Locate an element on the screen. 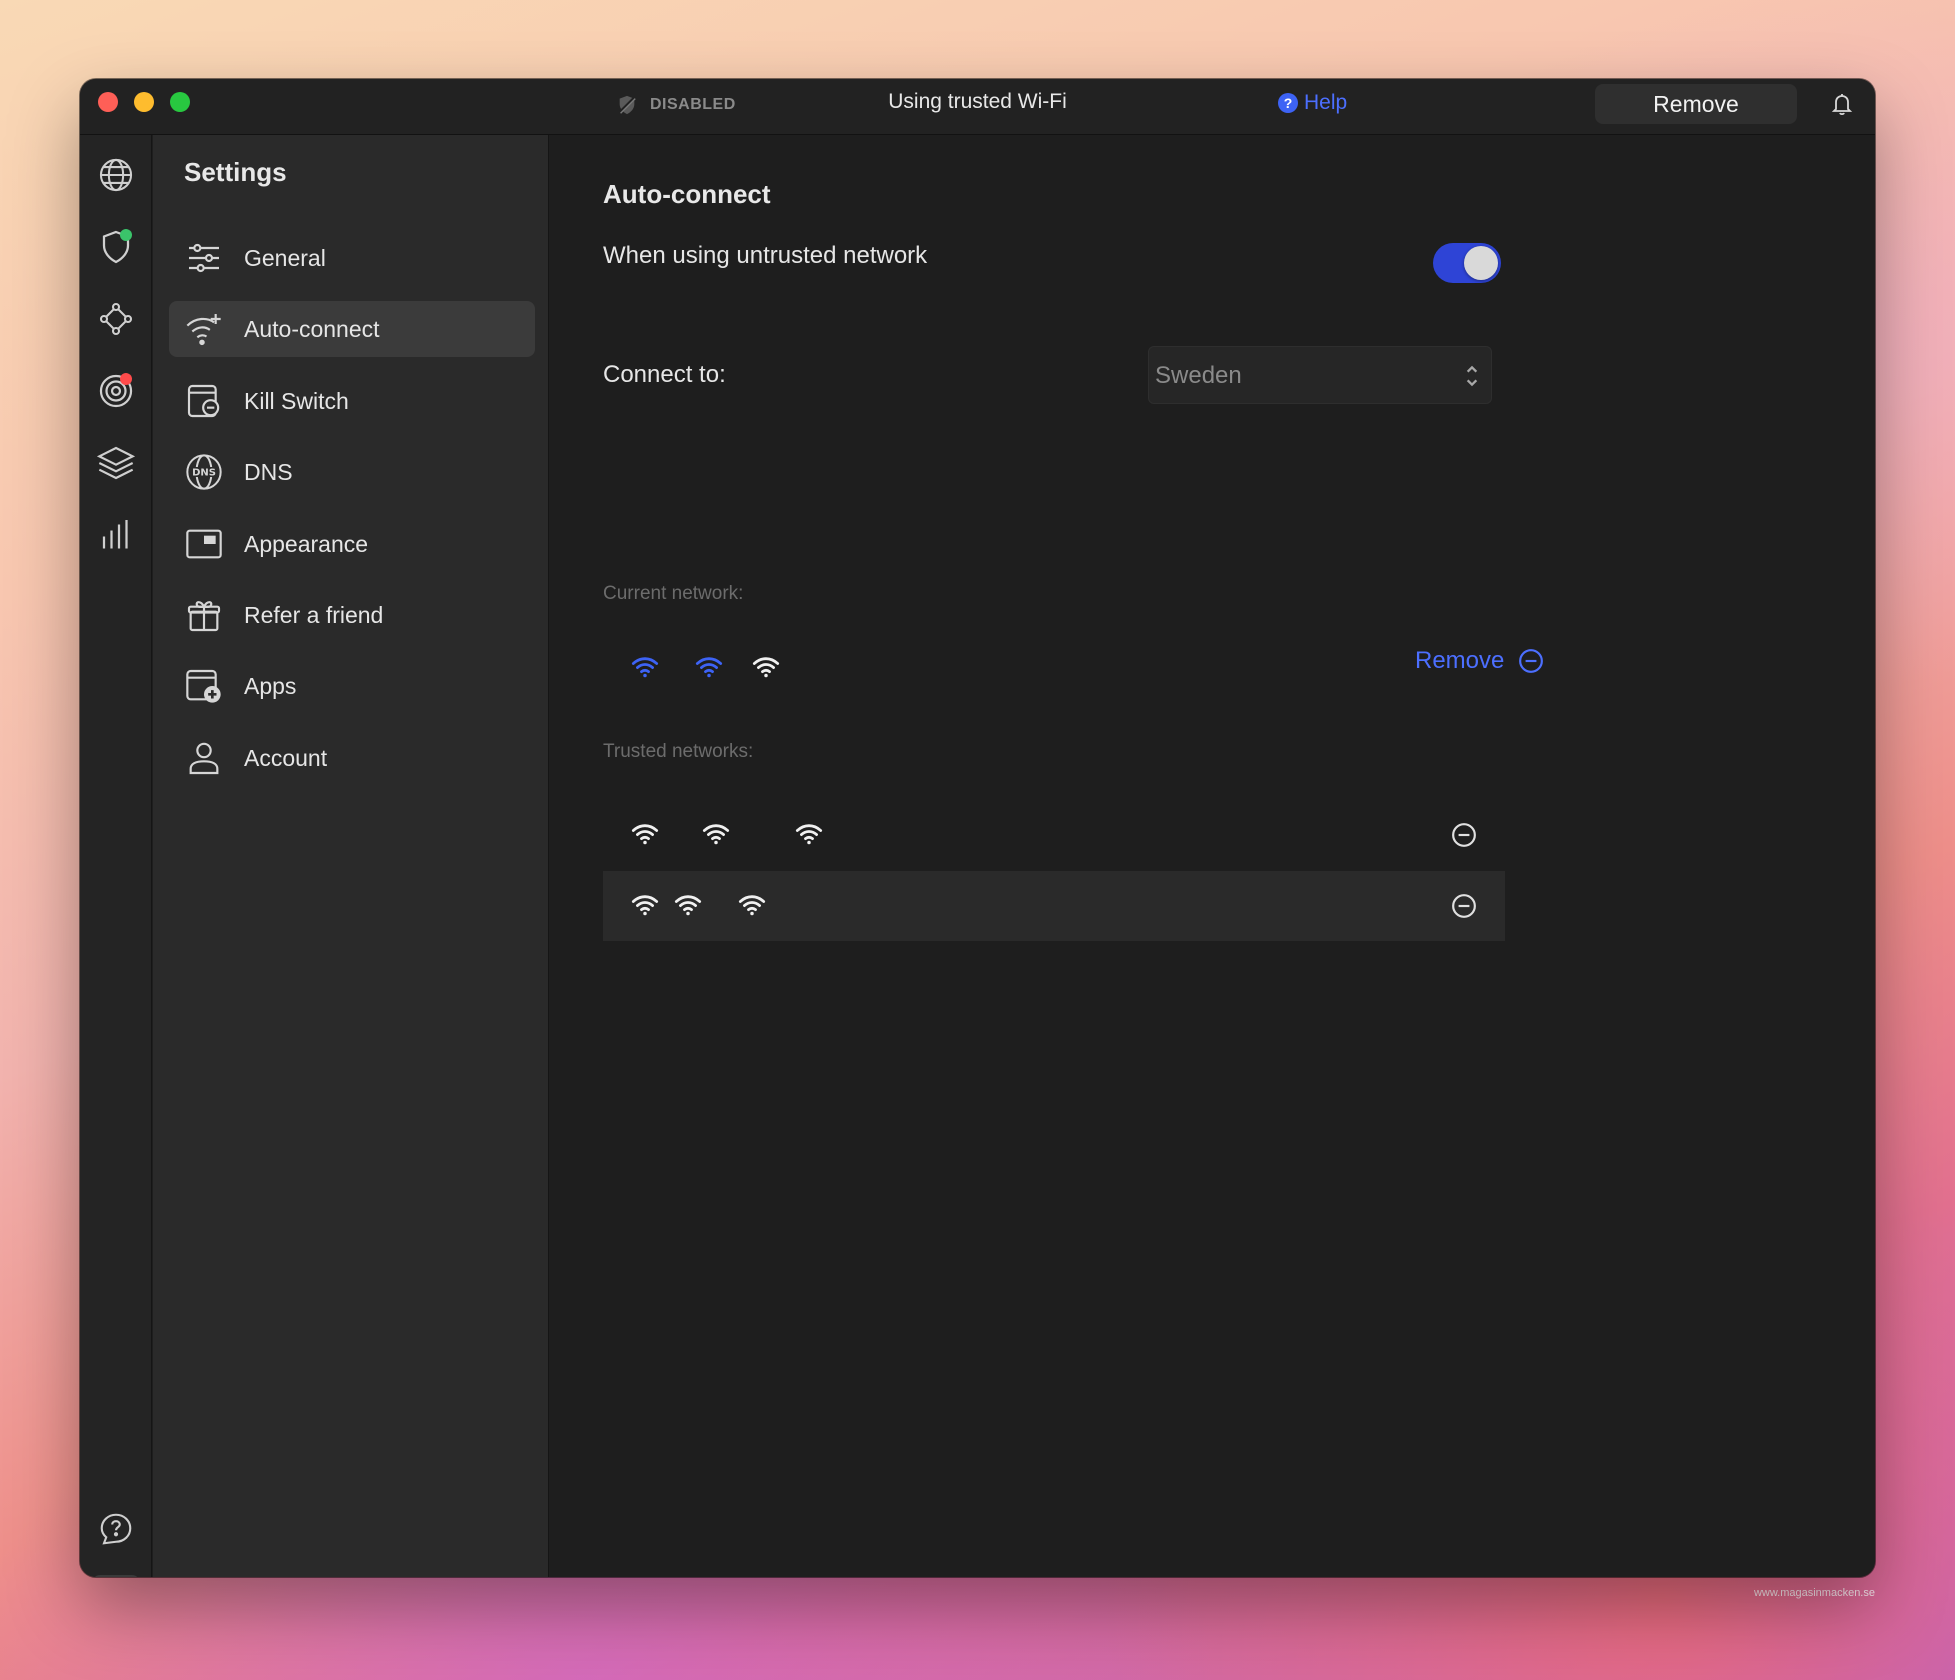 The width and height of the screenshot is (1955, 1680). rail-layers-button is located at coordinates (116, 463).